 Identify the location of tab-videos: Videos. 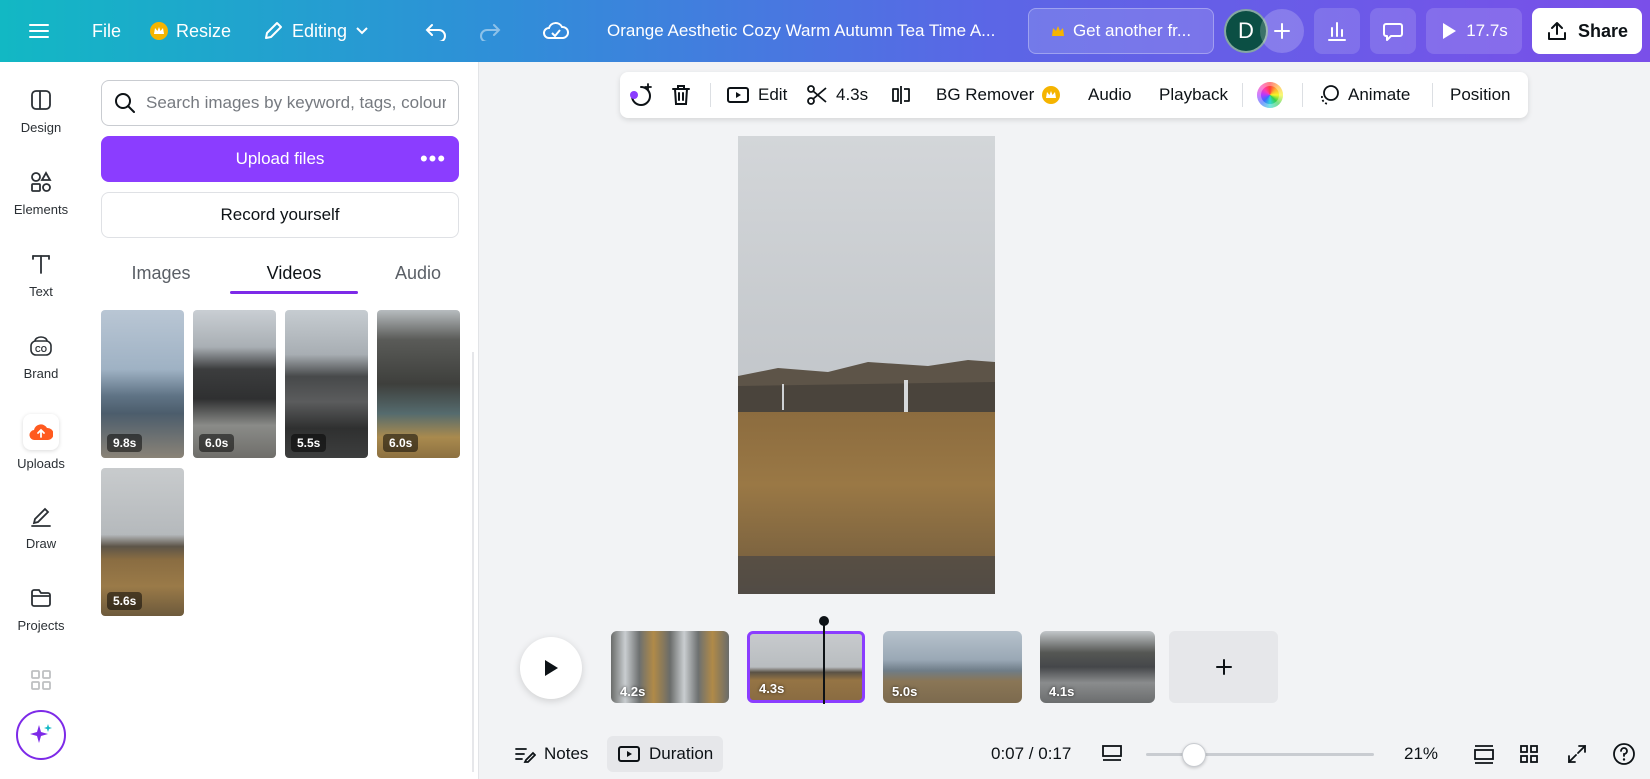
(294, 273).